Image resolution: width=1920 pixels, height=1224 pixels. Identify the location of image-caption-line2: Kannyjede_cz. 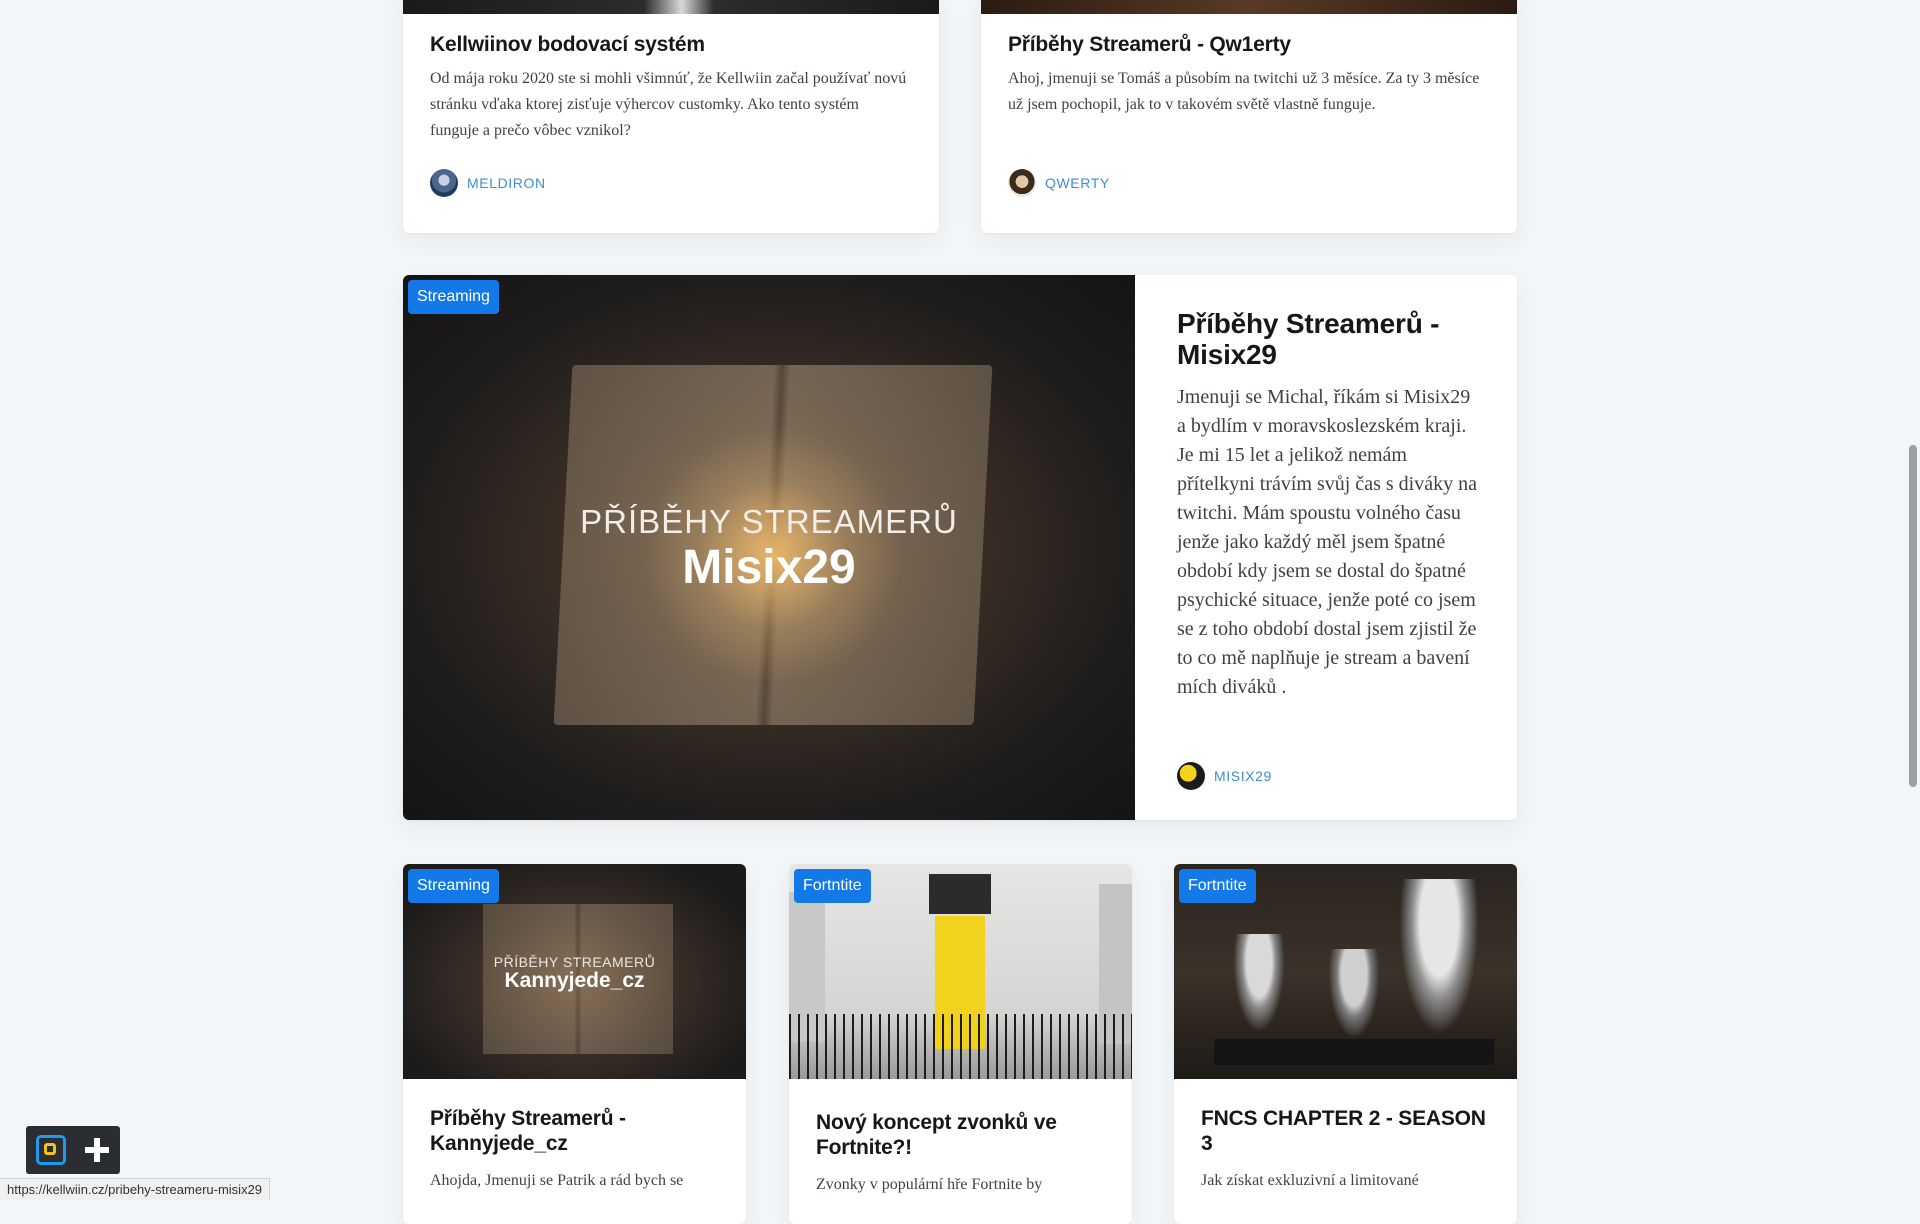
(574, 980).